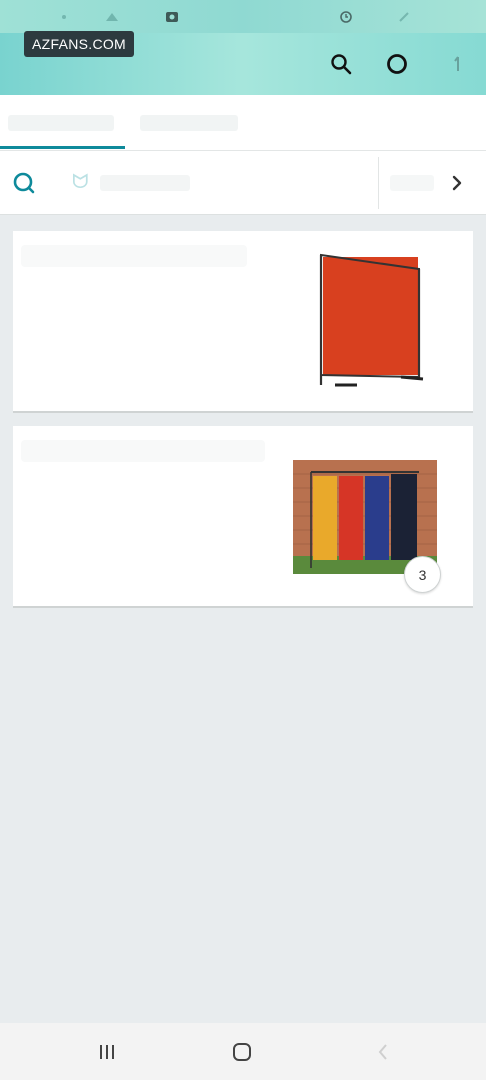 The height and width of the screenshot is (1080, 486). What do you see at coordinates (243, 183) in the screenshot?
I see `filter-row: ᗢ` at bounding box center [243, 183].